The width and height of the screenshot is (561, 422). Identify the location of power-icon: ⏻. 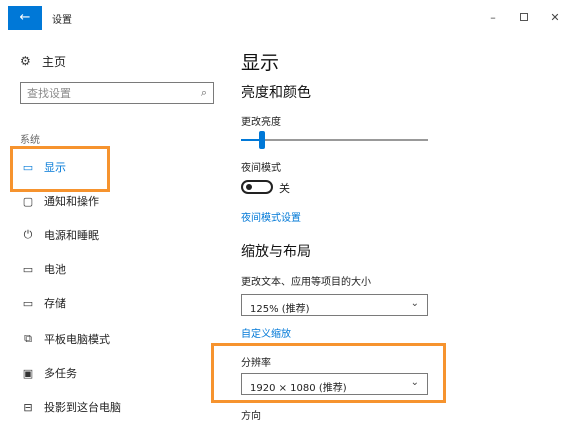
(28, 234).